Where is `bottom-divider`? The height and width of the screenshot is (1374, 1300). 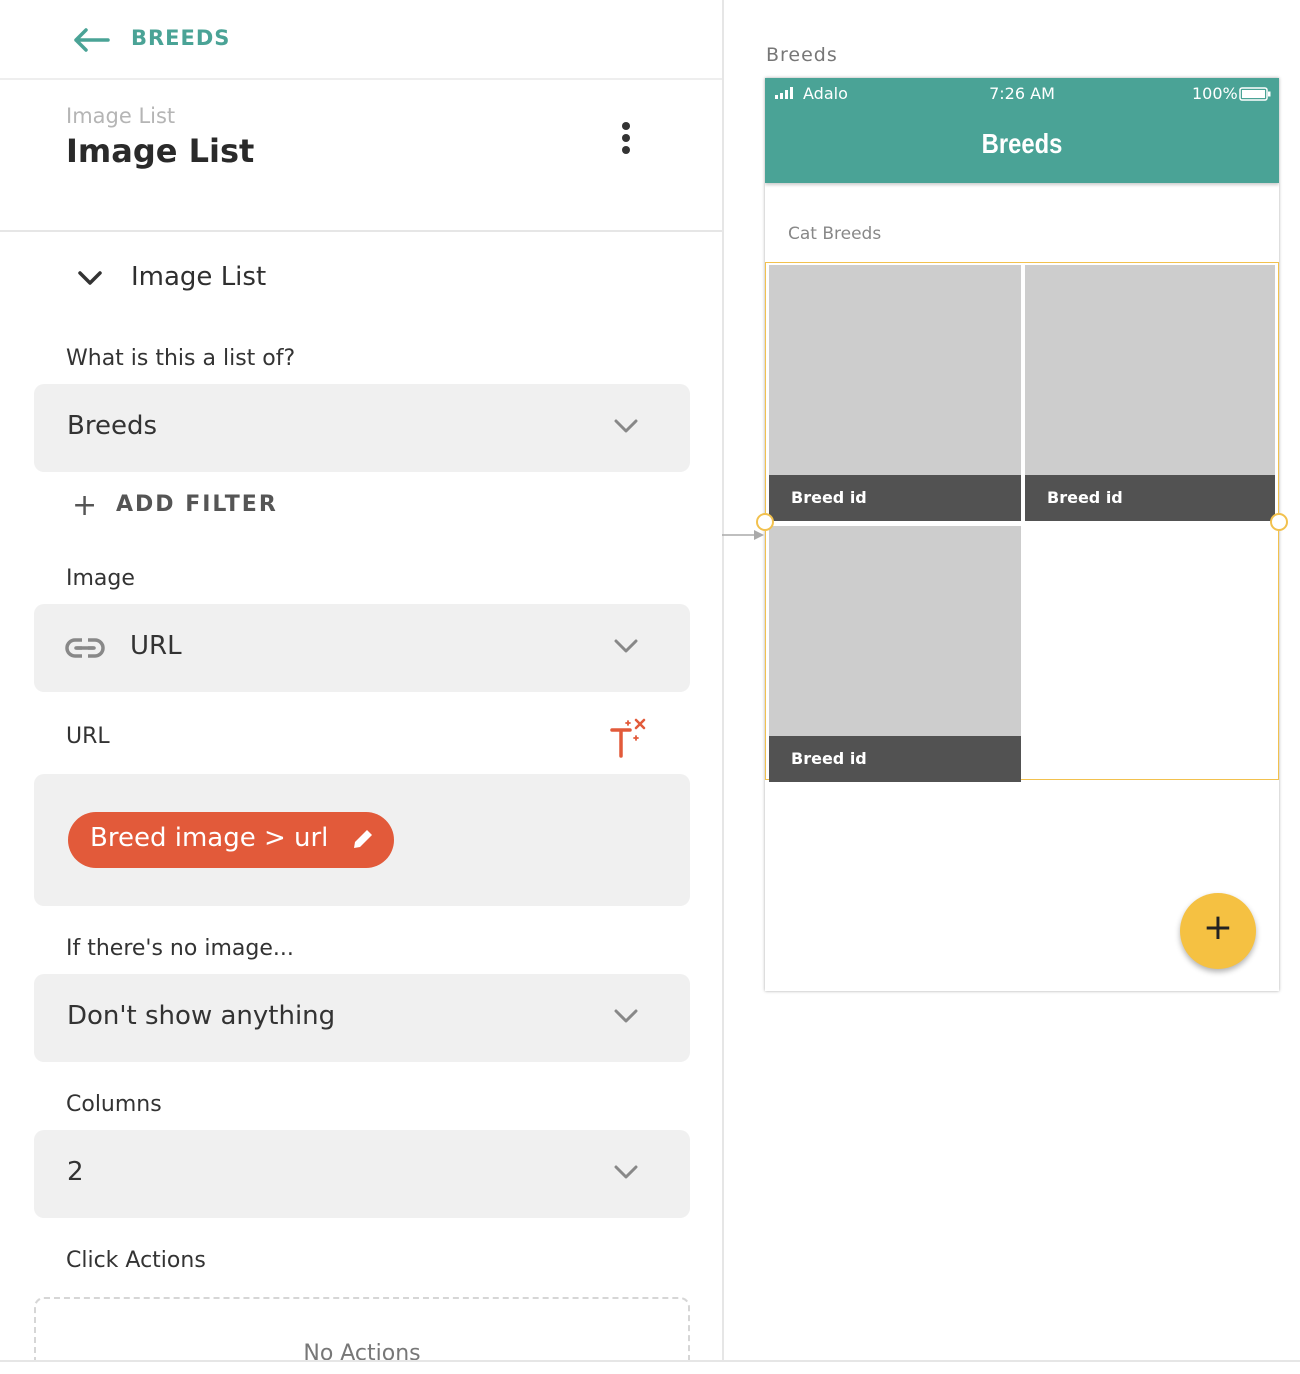 bottom-divider is located at coordinates (650, 1361).